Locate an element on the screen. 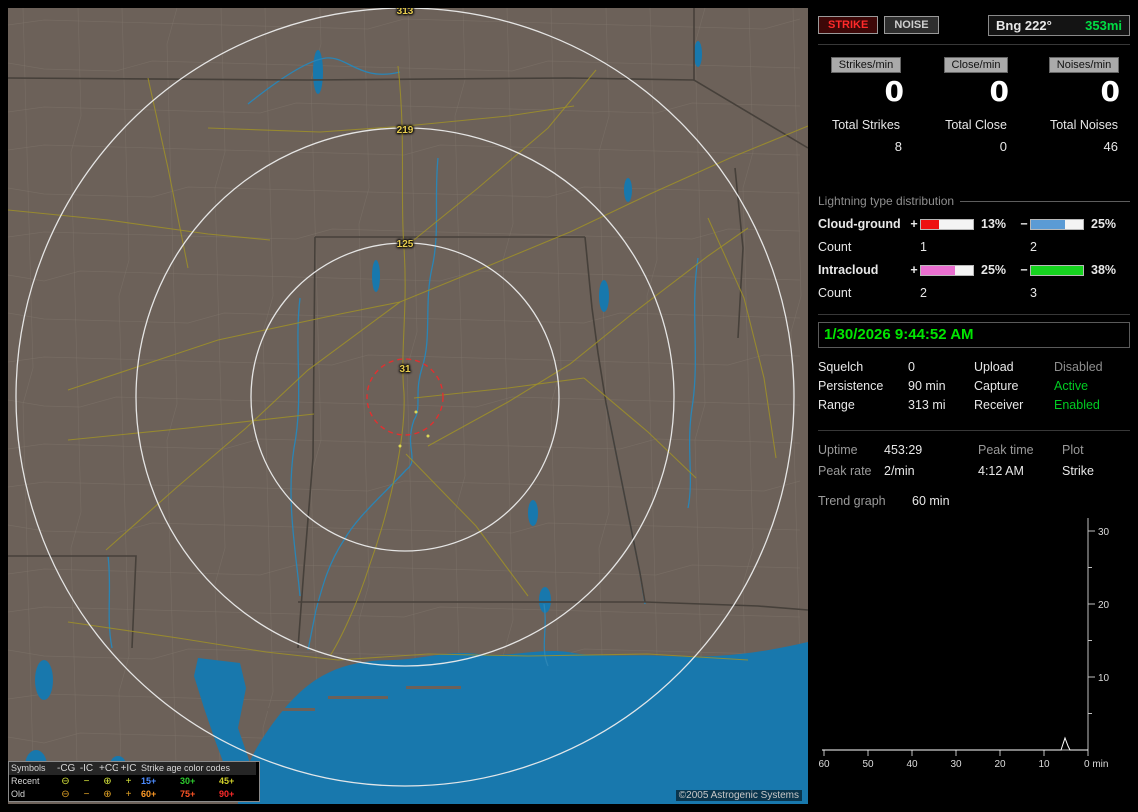 The height and width of the screenshot is (812, 1138). trend-graph: 30 20 10 60 50 40 30 20 10 0 min is located at coordinates (964, 644).